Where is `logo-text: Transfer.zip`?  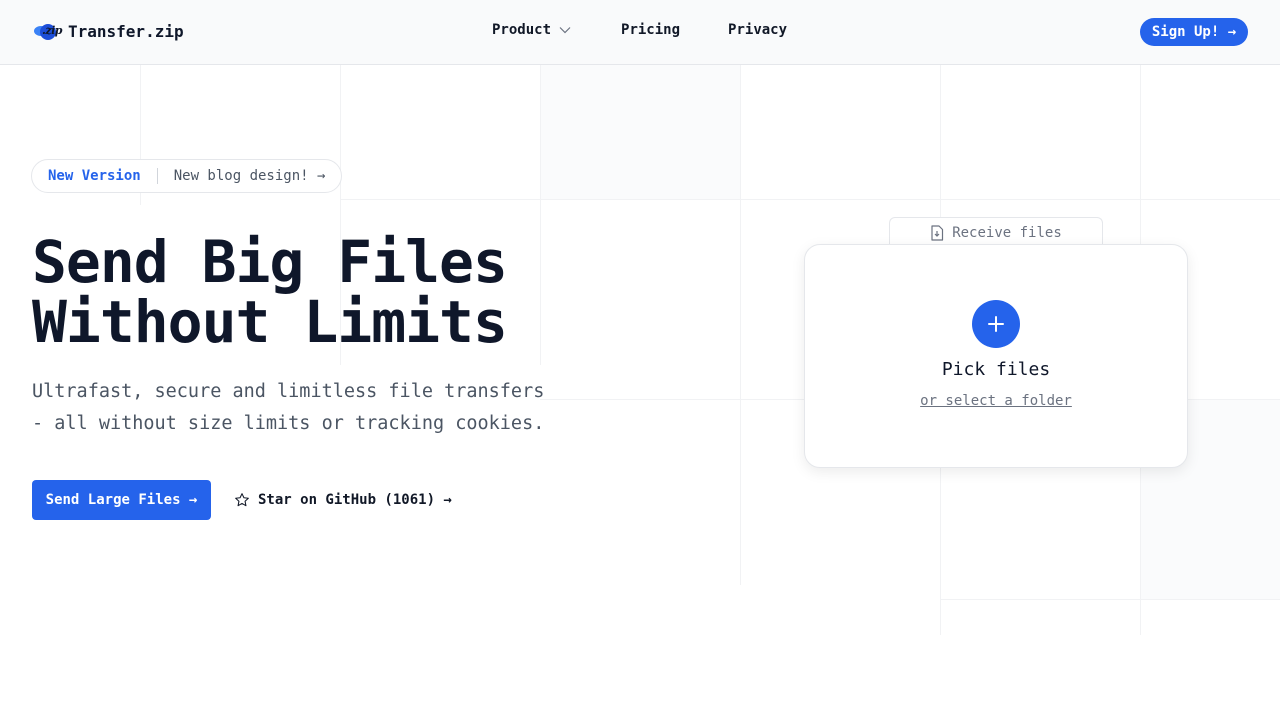 logo-text: Transfer.zip is located at coordinates (126, 31).